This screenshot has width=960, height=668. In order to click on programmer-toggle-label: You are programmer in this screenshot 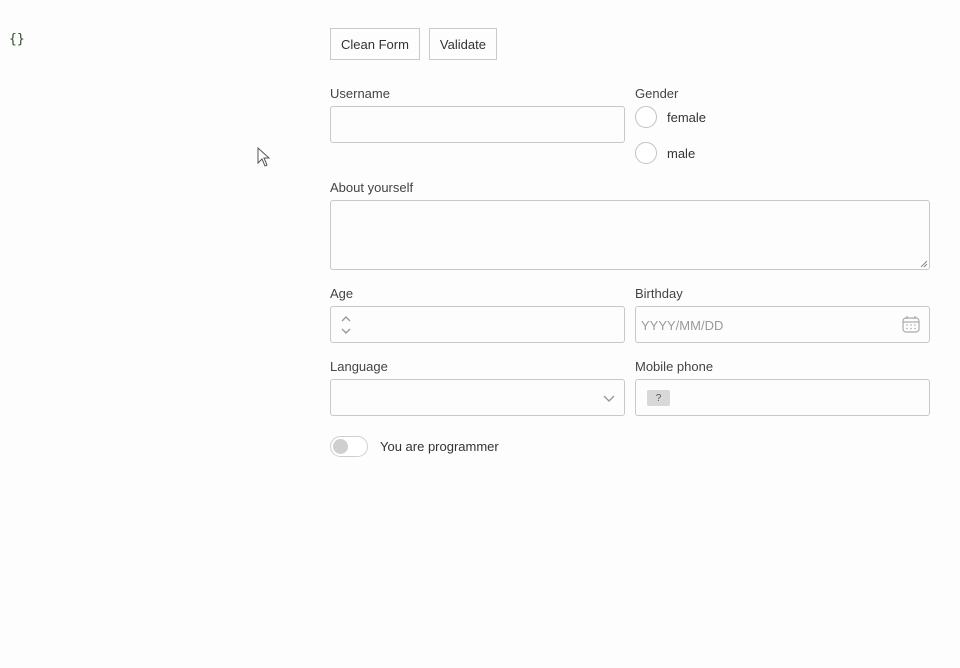, I will do `click(439, 446)`.